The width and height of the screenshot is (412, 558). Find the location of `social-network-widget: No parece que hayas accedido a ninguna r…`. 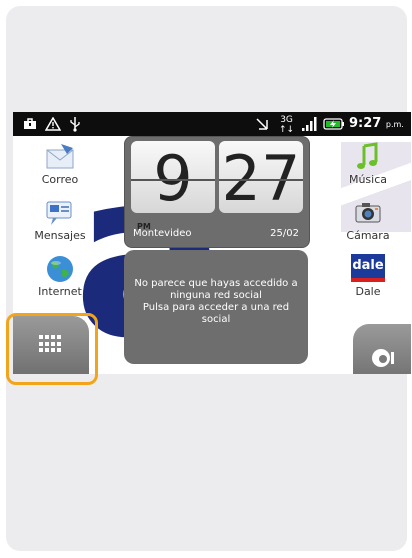

social-network-widget: No parece que hayas accedido a ninguna r… is located at coordinates (216, 307).